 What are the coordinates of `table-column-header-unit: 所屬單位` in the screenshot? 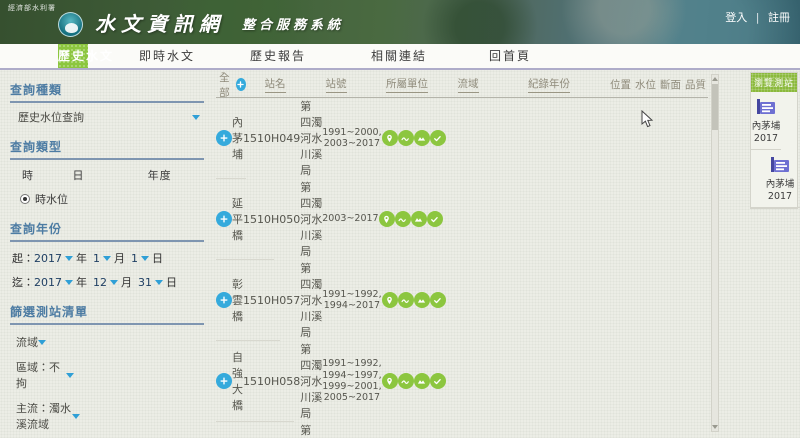 It's located at (407, 84).